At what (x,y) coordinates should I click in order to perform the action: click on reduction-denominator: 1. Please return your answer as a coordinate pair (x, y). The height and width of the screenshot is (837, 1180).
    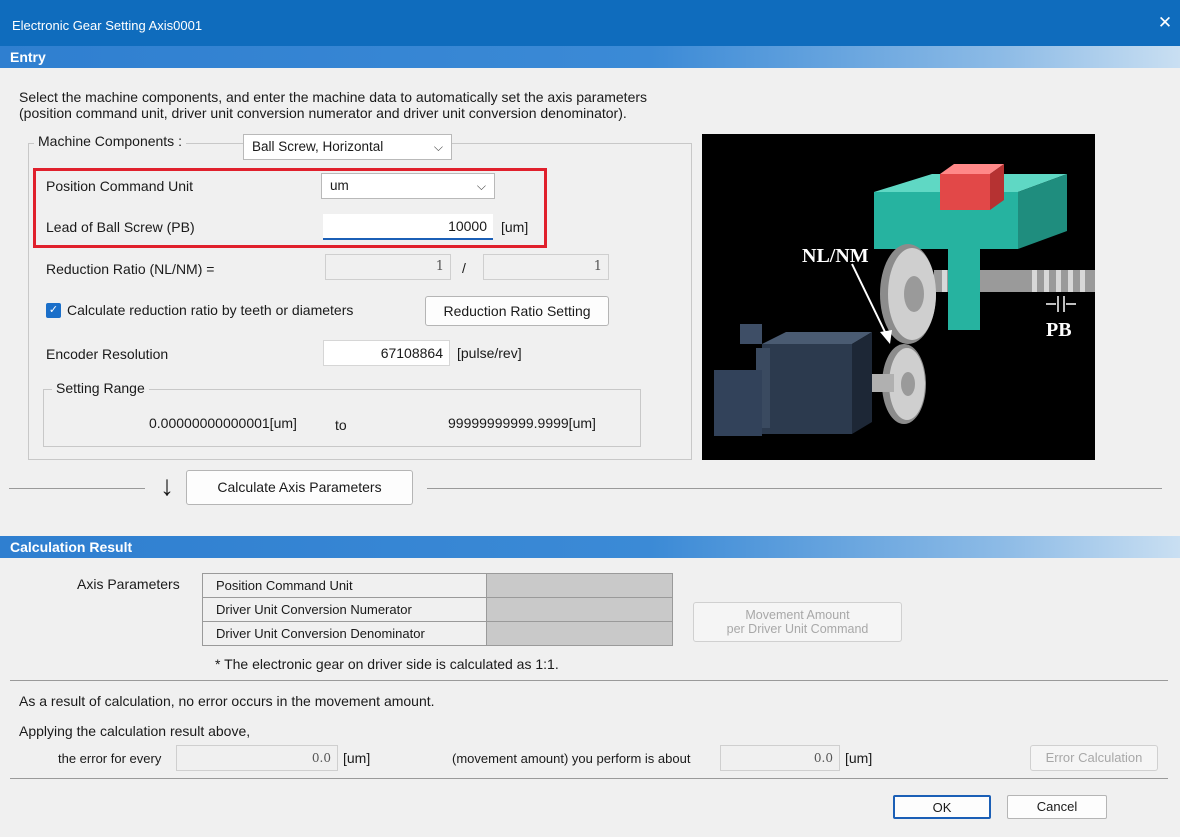
    Looking at the image, I should click on (546, 267).